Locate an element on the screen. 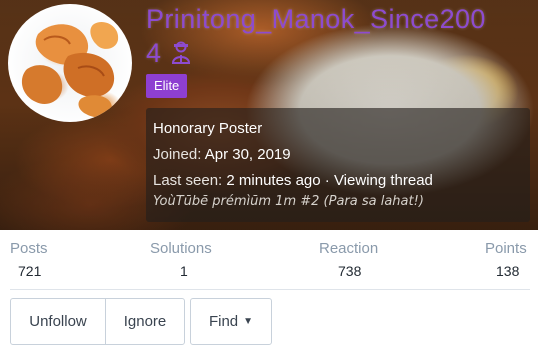 The image size is (538, 349). joined-row: Joined: Apr 30, 2019 is located at coordinates (222, 154).